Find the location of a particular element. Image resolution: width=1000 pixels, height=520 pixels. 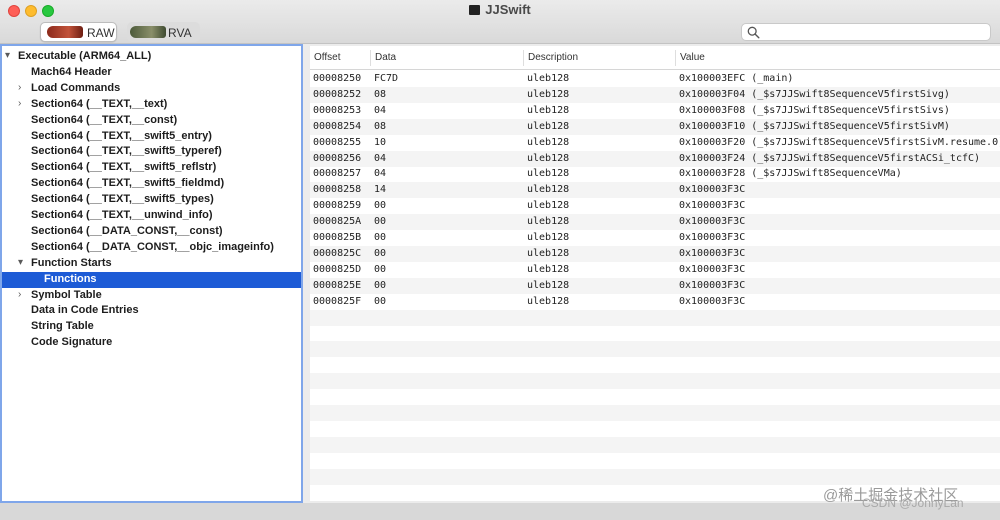

tree-item: Section64 (__TEXT,__const) is located at coordinates (151, 121).